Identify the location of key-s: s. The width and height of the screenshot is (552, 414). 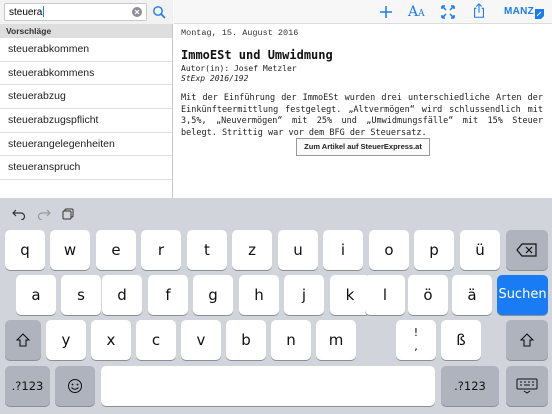
(81, 295).